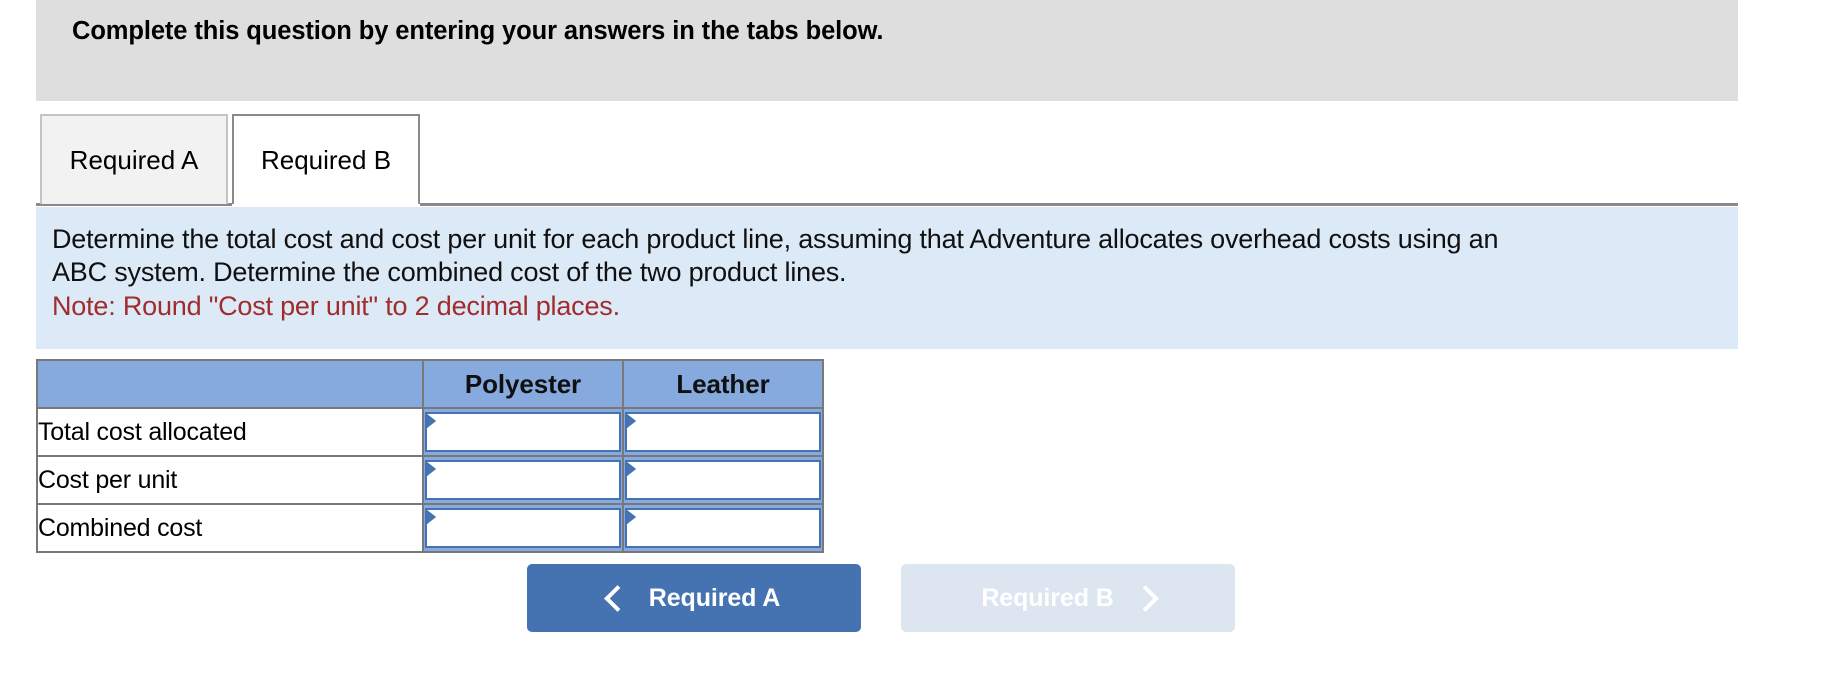 This screenshot has height=692, width=1836. I want to click on input-field-total-cost-allocated-leather, so click(723, 432).